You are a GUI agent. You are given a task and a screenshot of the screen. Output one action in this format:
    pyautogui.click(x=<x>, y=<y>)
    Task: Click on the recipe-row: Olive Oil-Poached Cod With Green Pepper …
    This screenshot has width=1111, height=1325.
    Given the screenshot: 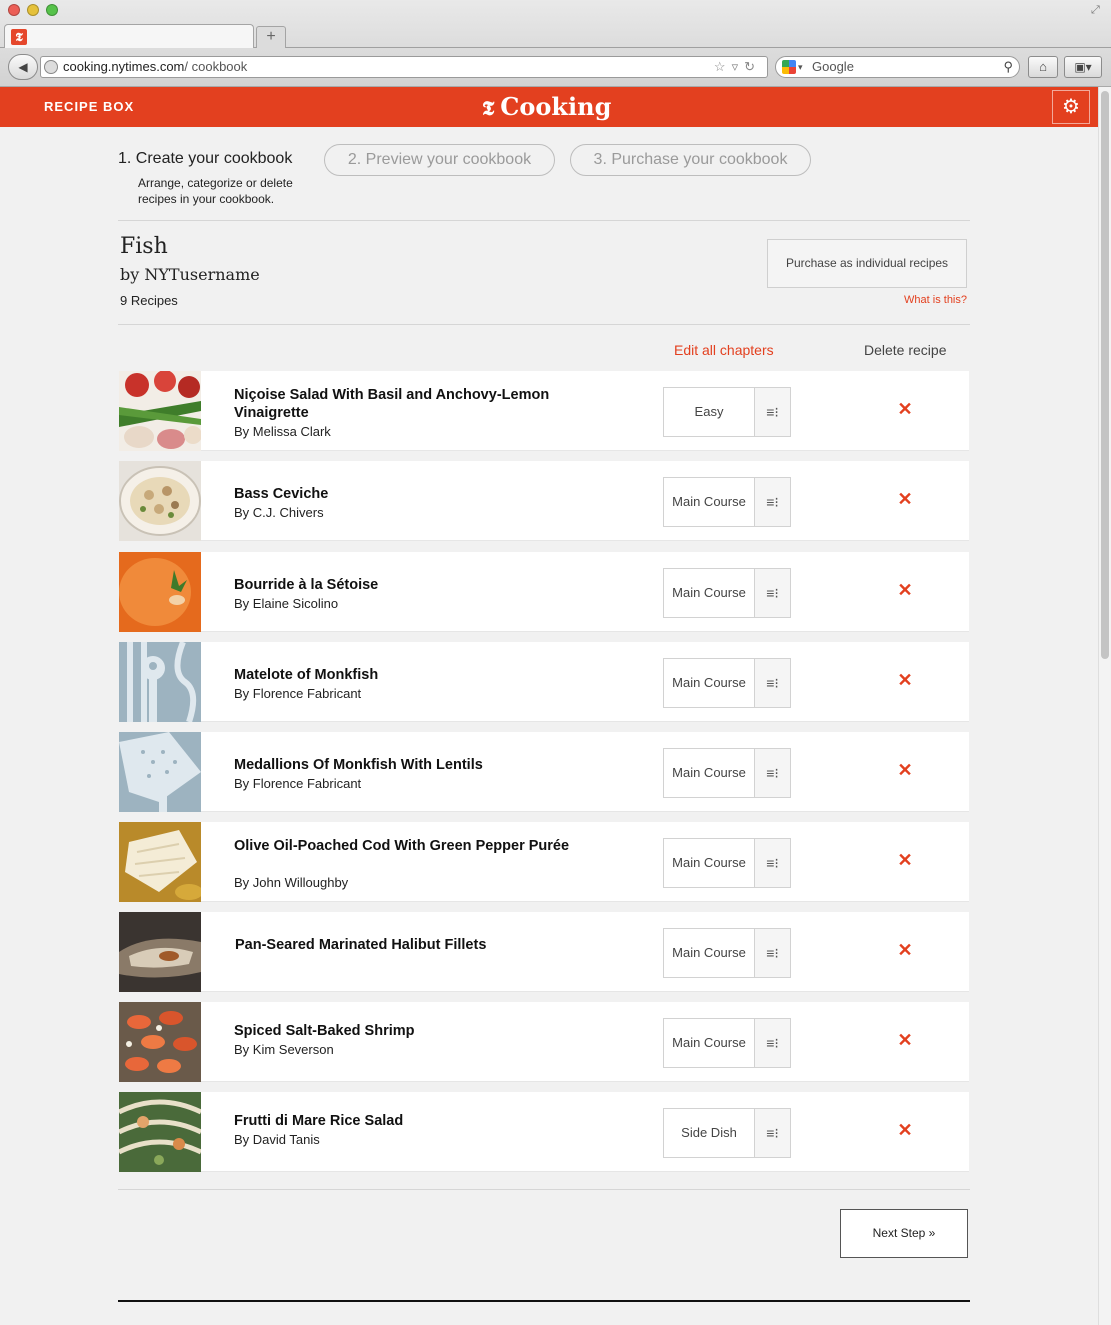 What is the action you would take?
    pyautogui.click(x=544, y=862)
    